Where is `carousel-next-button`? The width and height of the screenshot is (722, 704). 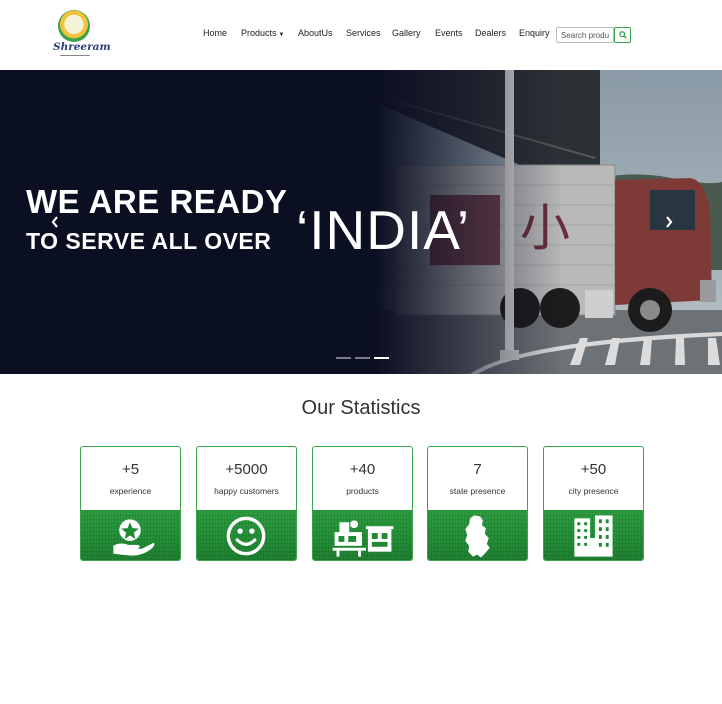 carousel-next-button is located at coordinates (669, 222).